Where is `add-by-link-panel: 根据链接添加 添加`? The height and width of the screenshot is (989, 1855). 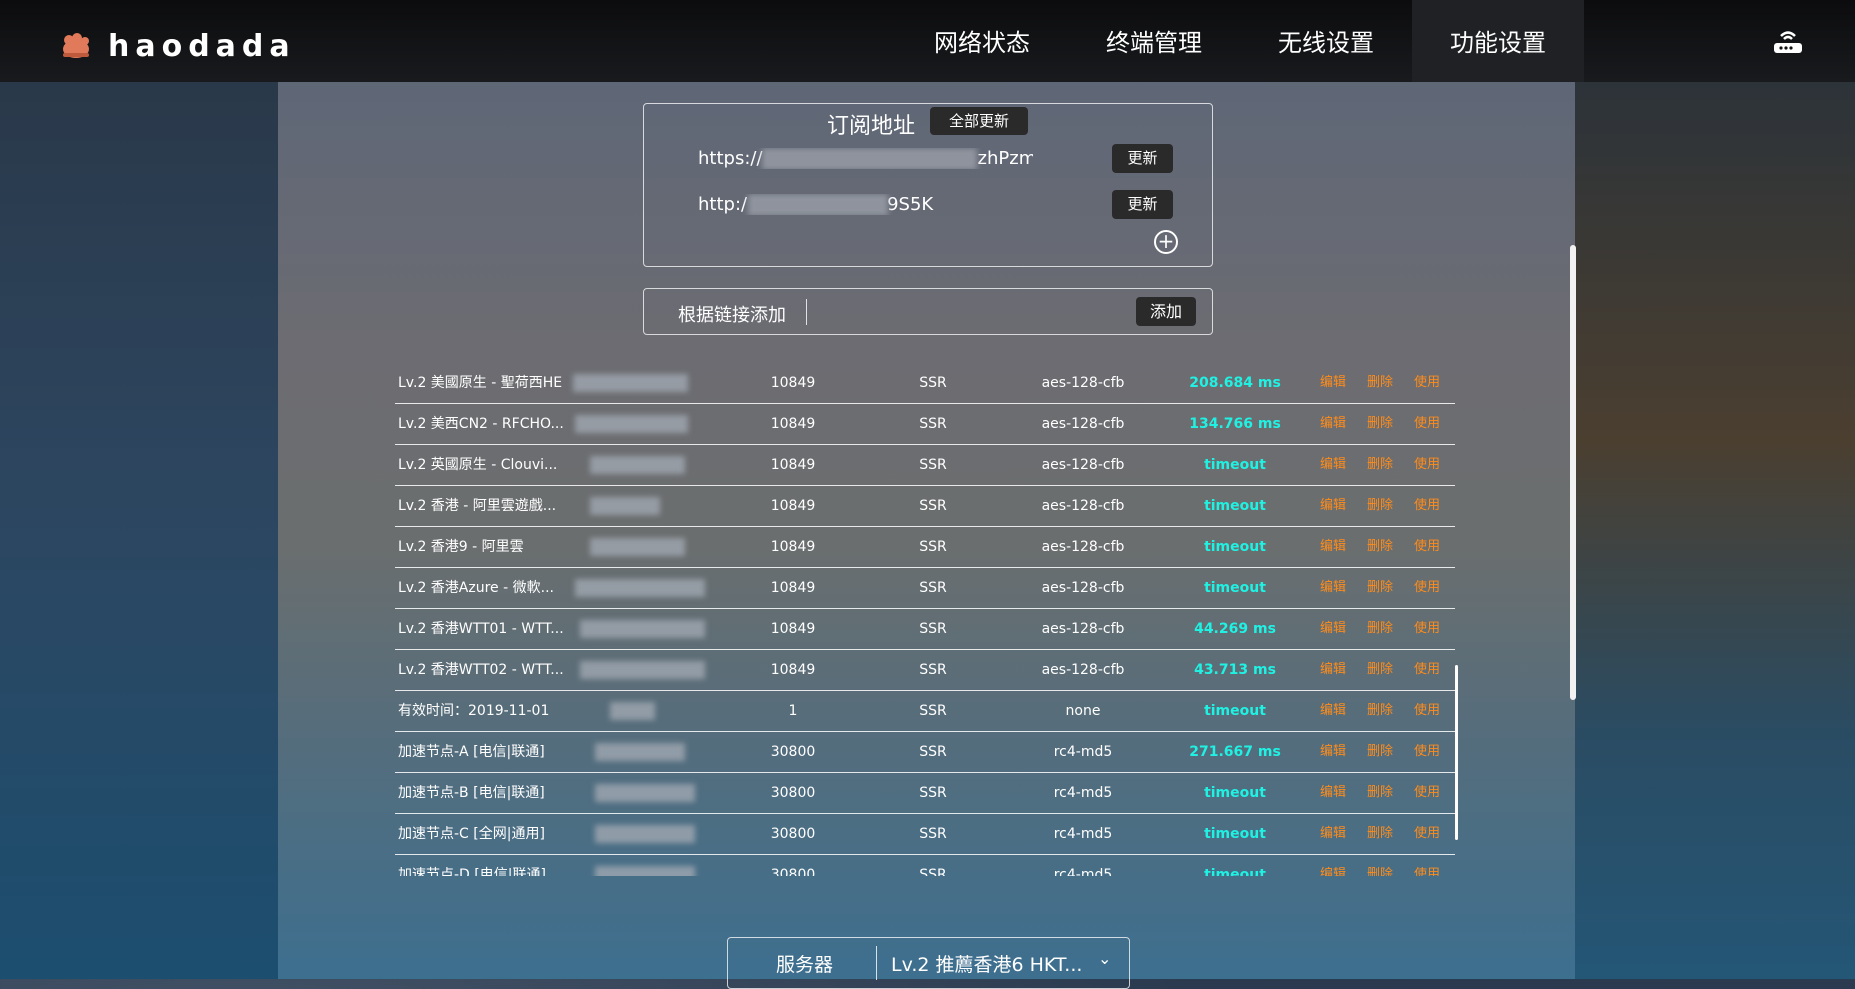 add-by-link-panel: 根据链接添加 添加 is located at coordinates (928, 311).